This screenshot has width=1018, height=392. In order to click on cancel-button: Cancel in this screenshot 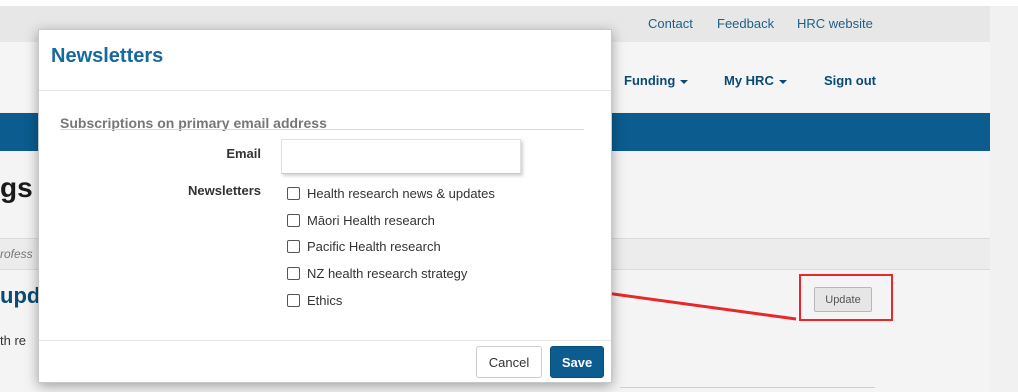, I will do `click(509, 362)`.